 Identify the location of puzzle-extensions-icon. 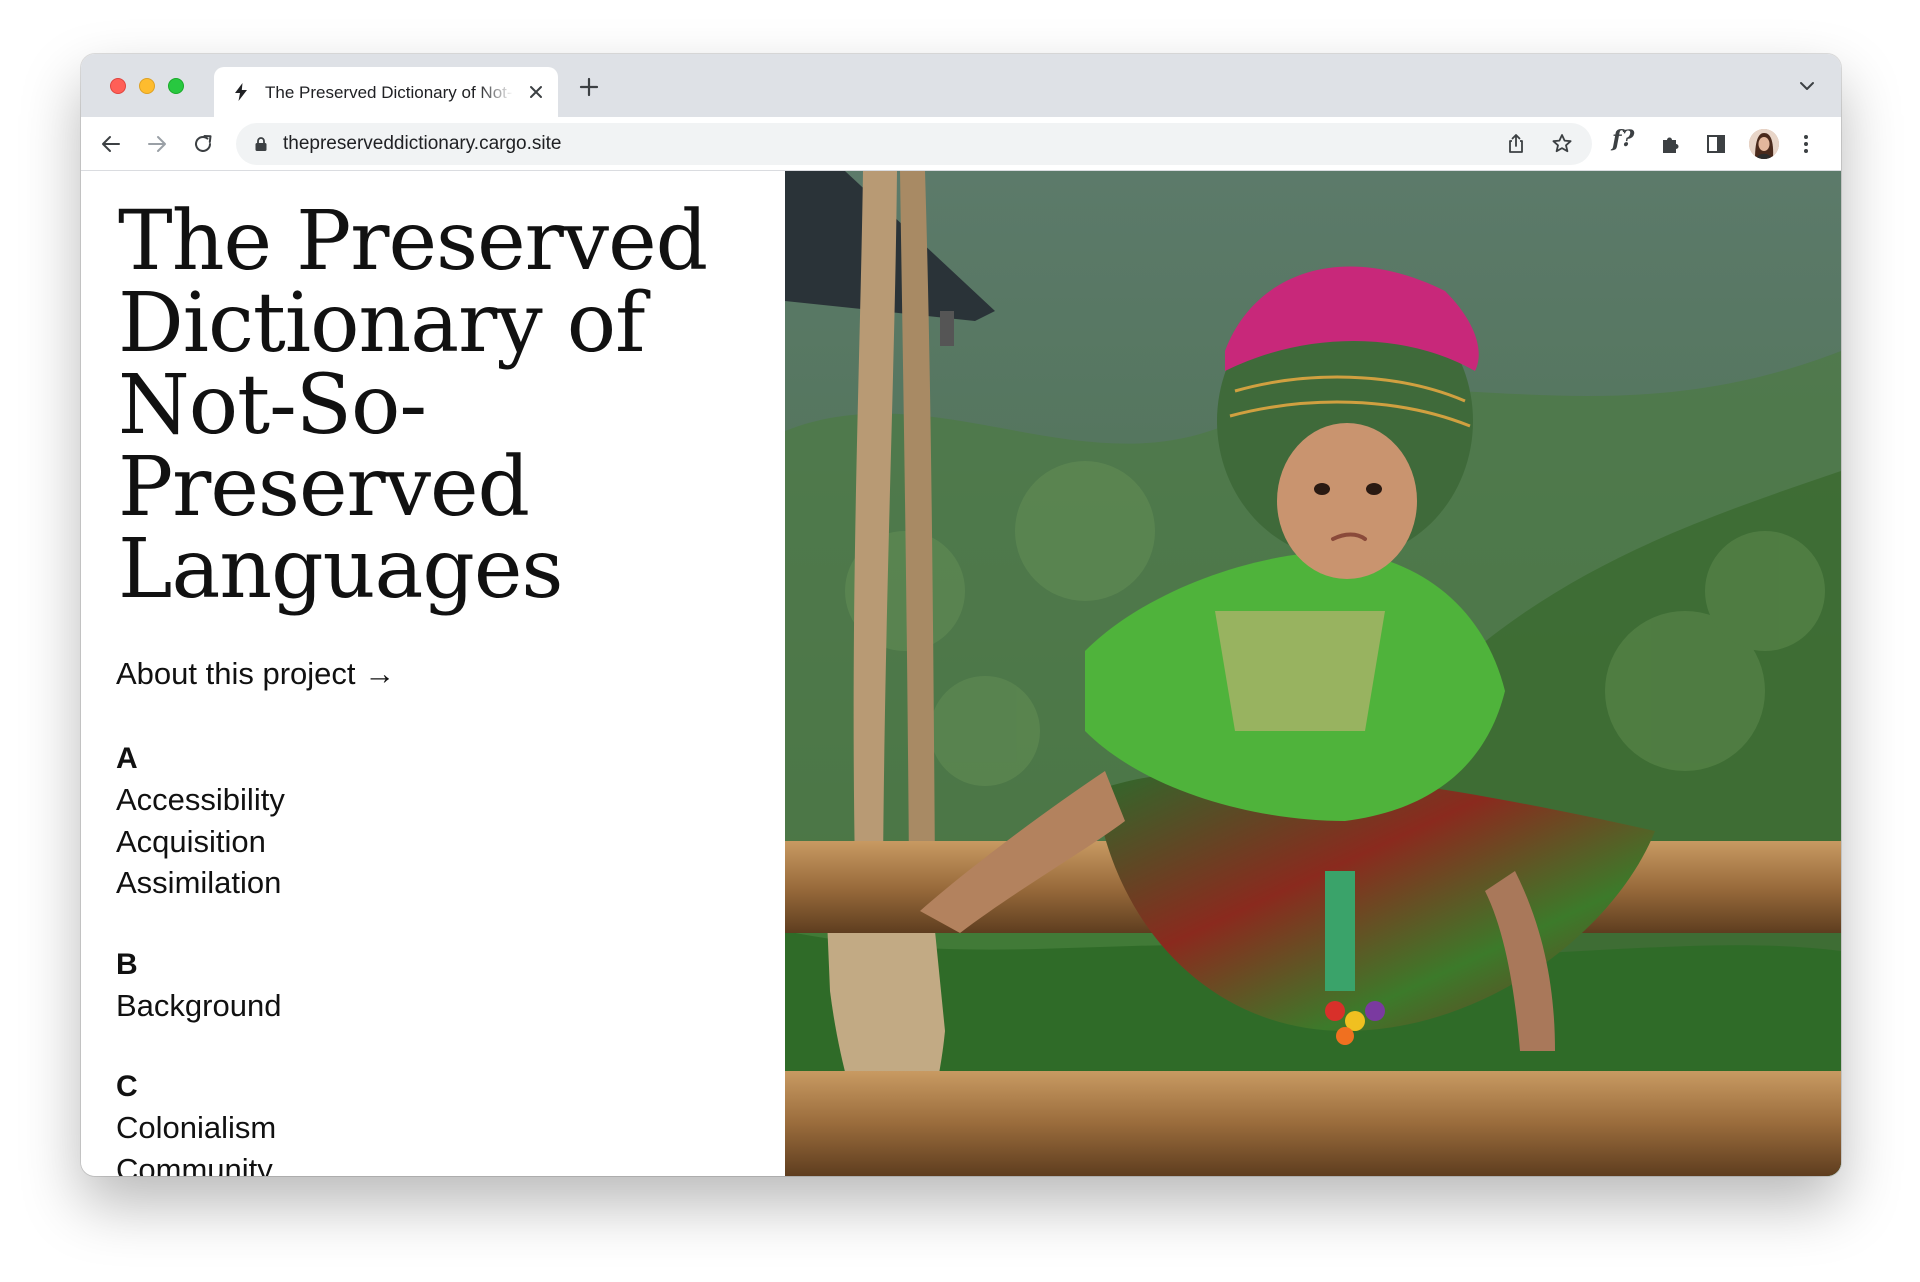
(1671, 144).